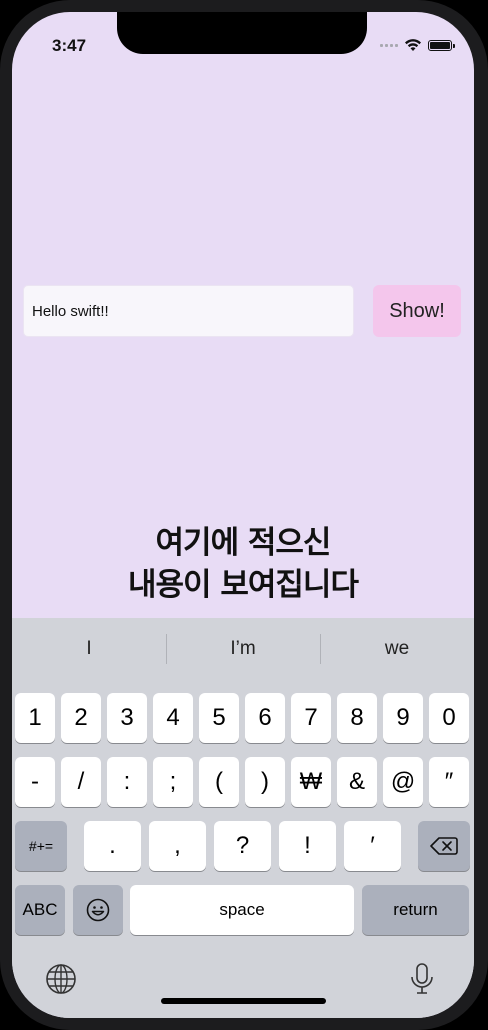  Describe the element at coordinates (242, 910) in the screenshot. I see `space-key: space` at that location.